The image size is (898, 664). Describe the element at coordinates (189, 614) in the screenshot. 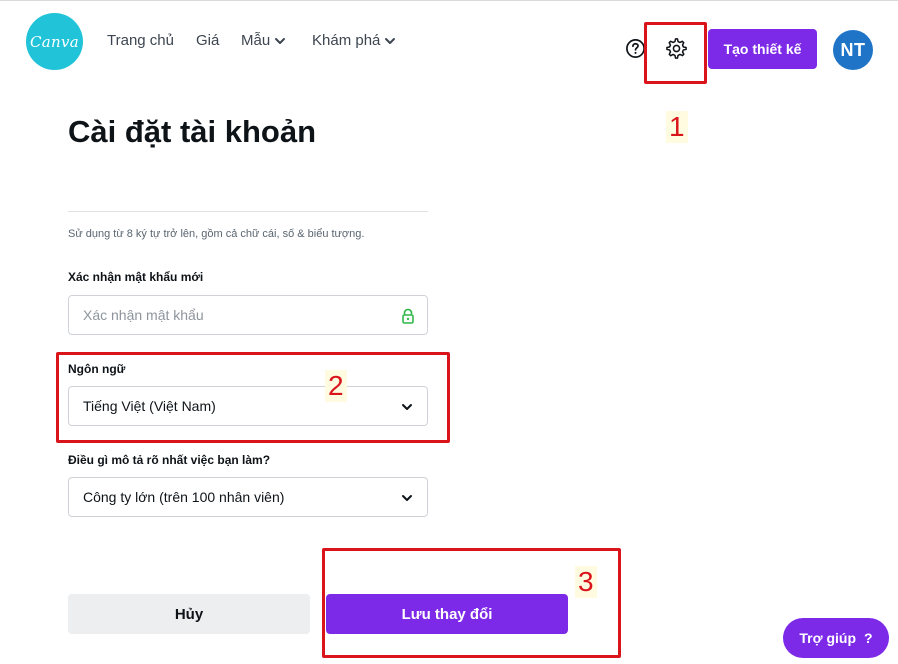

I see `cancel-button: Hủy` at that location.